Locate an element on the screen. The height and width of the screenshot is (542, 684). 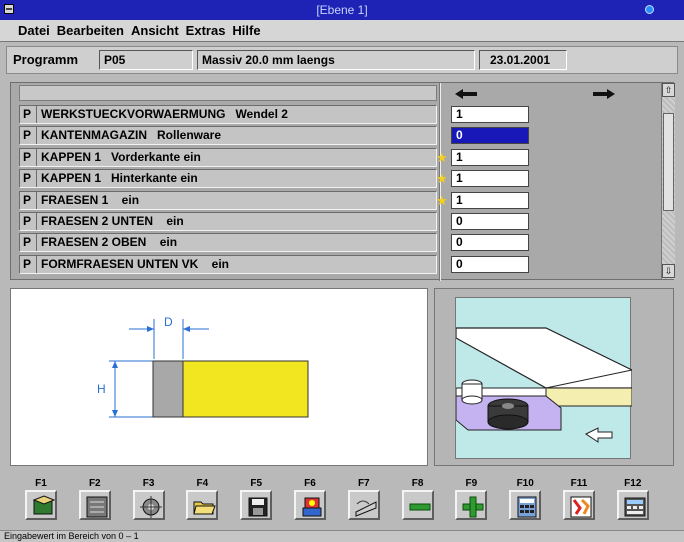
edge-icon is located at coordinates (366, 508).